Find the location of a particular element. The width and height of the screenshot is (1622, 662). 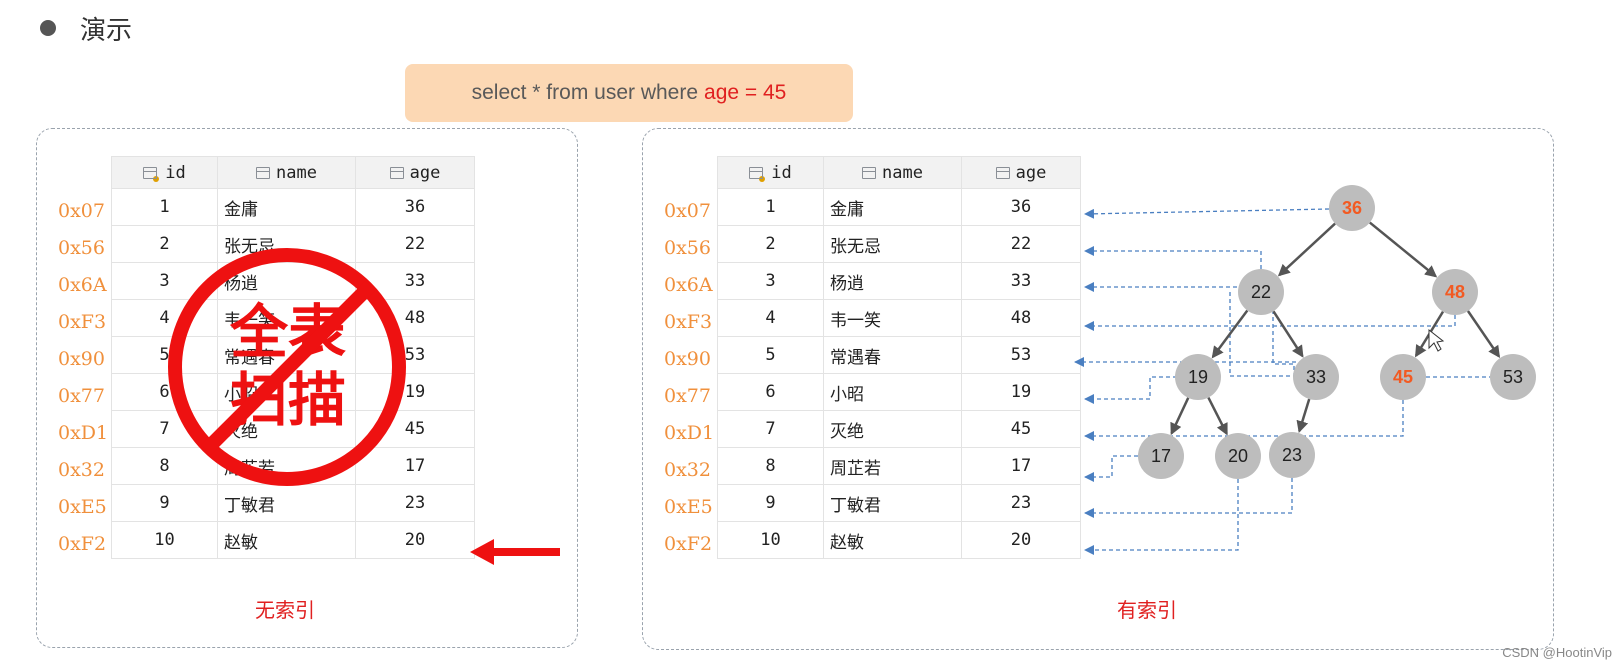

tree-edges is located at coordinates (1335, 328).